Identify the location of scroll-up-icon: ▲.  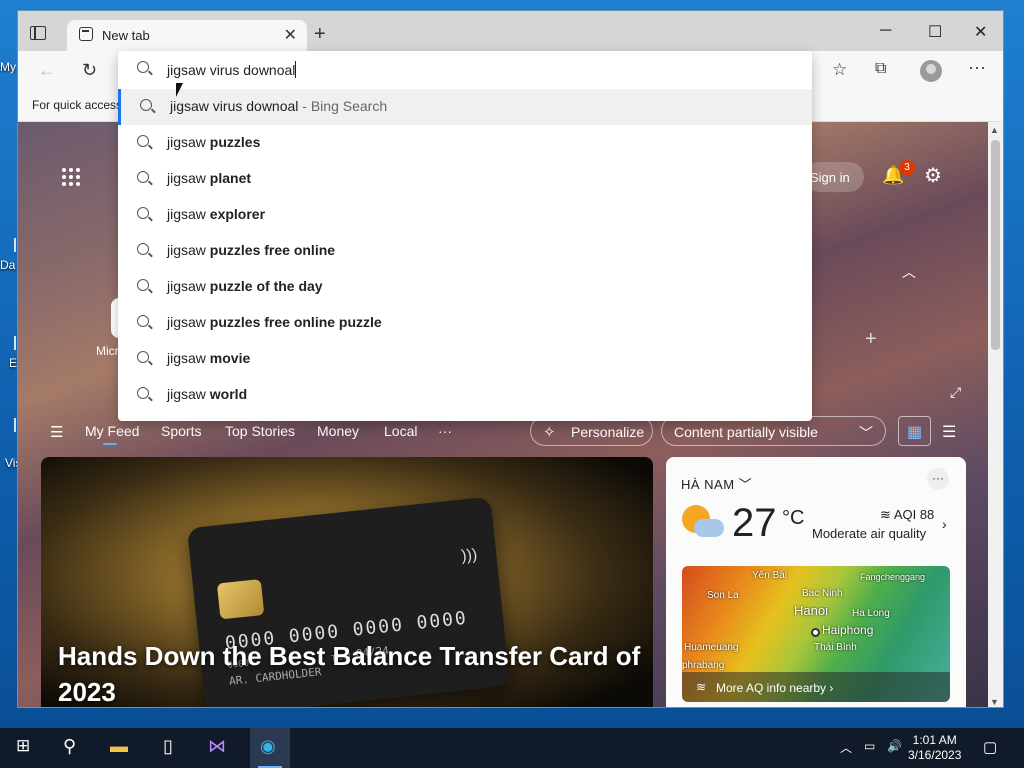
(994, 130).